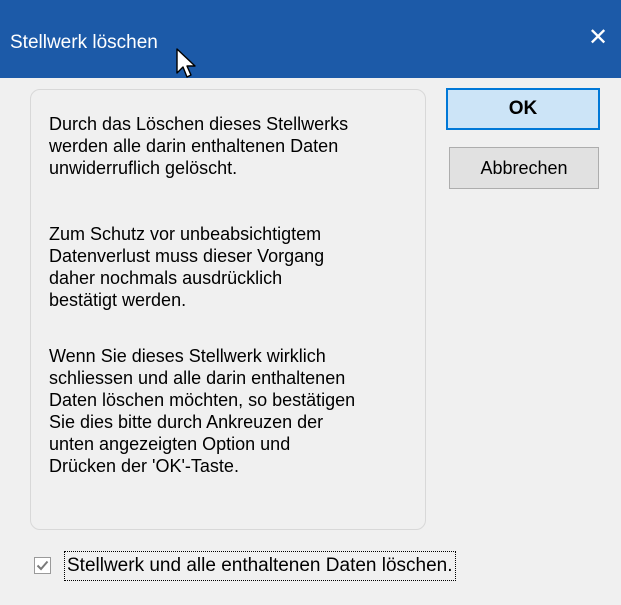  Describe the element at coordinates (186, 63) in the screenshot. I see `mouse-pointer-icon` at that location.